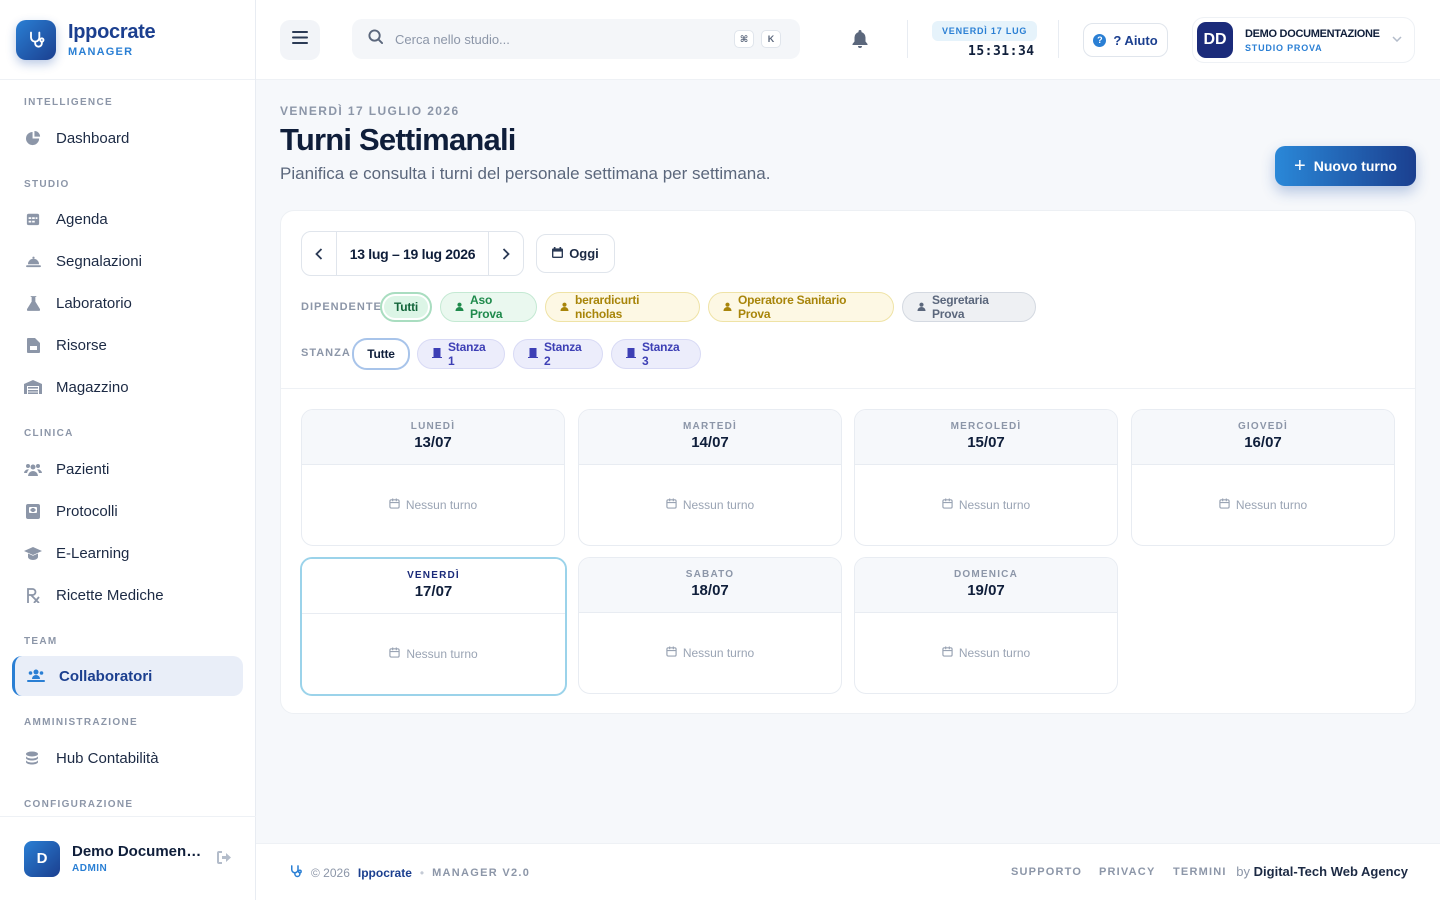  Describe the element at coordinates (99, 261) in the screenshot. I see `sidebar-item-label: Segnalazioni` at that location.